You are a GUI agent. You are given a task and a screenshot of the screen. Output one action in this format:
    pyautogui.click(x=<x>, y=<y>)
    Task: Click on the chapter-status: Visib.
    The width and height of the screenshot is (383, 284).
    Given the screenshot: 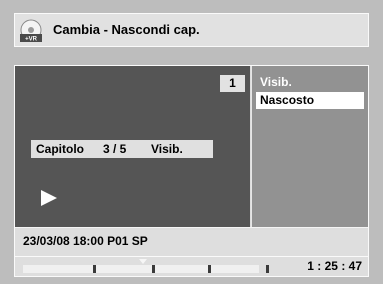 What is the action you would take?
    pyautogui.click(x=167, y=149)
    